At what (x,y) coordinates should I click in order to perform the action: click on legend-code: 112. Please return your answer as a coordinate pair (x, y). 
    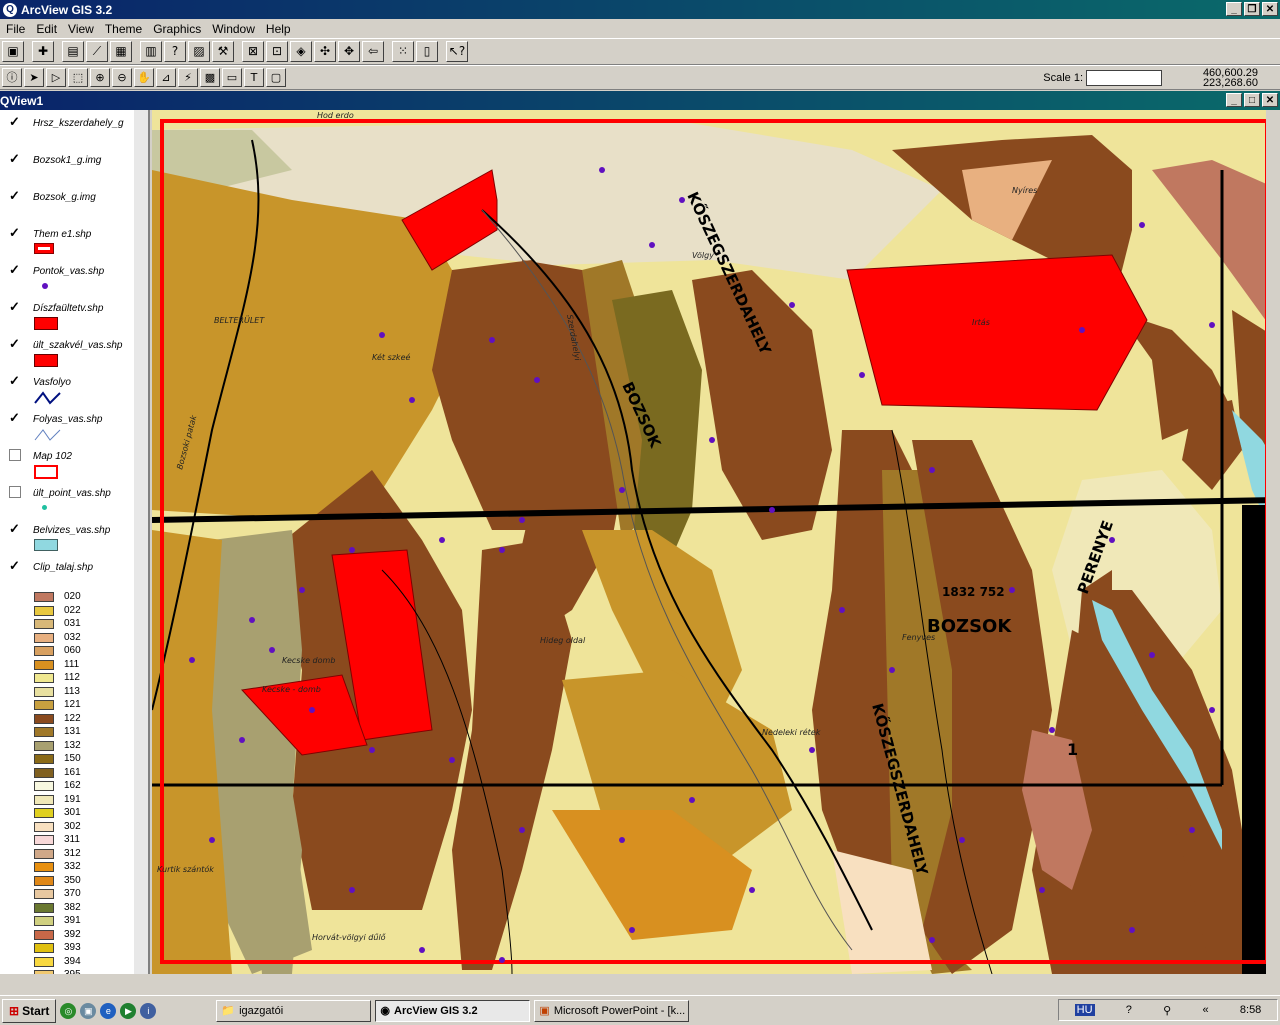
    Looking at the image, I should click on (72, 677).